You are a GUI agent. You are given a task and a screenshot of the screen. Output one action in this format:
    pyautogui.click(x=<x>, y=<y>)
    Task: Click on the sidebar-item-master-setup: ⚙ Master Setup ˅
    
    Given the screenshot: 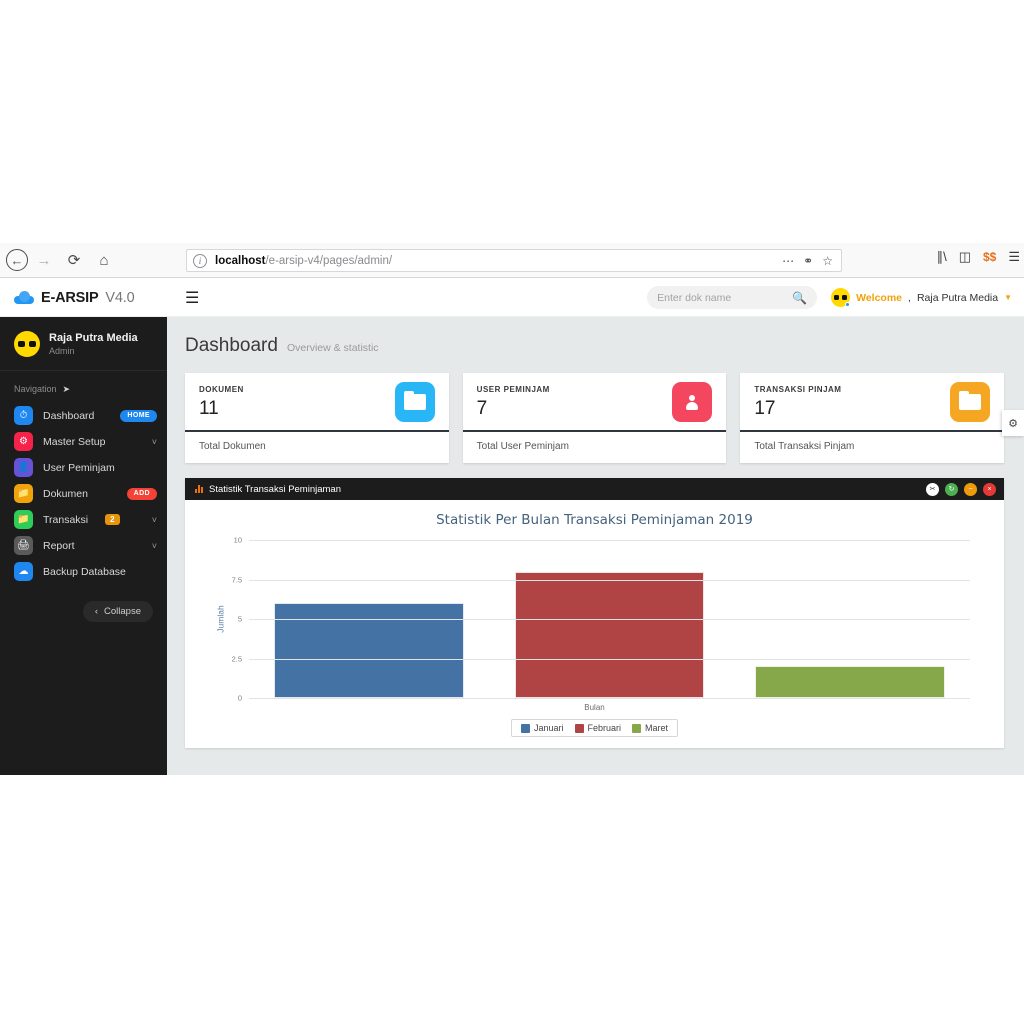 What is the action you would take?
    pyautogui.click(x=83, y=442)
    